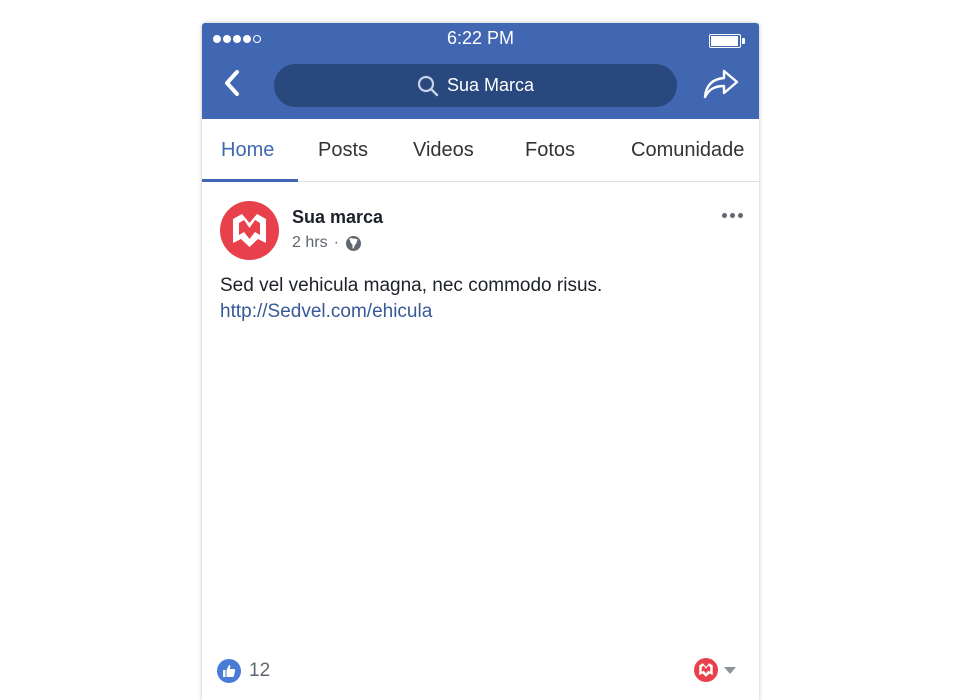  Describe the element at coordinates (337, 217) in the screenshot. I see `post-author: Sua marca` at that location.